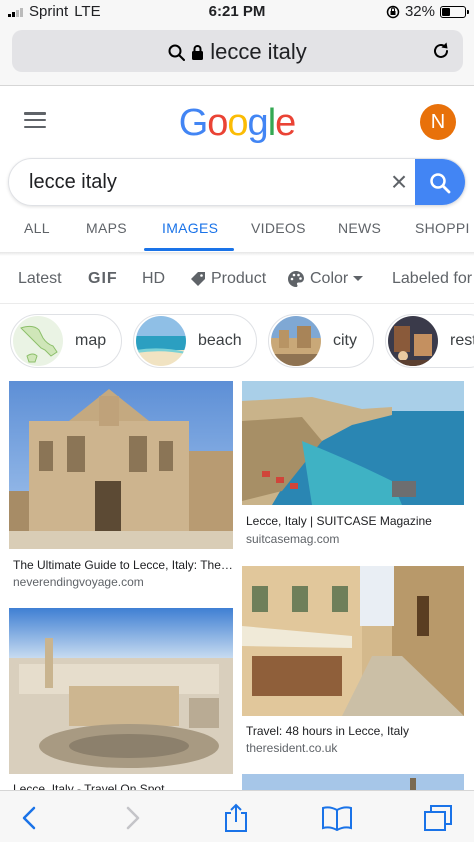 Image resolution: width=474 pixels, height=842 pixels. Describe the element at coordinates (442, 228) in the screenshot. I see `tab-shopping: SHOPPI` at that location.